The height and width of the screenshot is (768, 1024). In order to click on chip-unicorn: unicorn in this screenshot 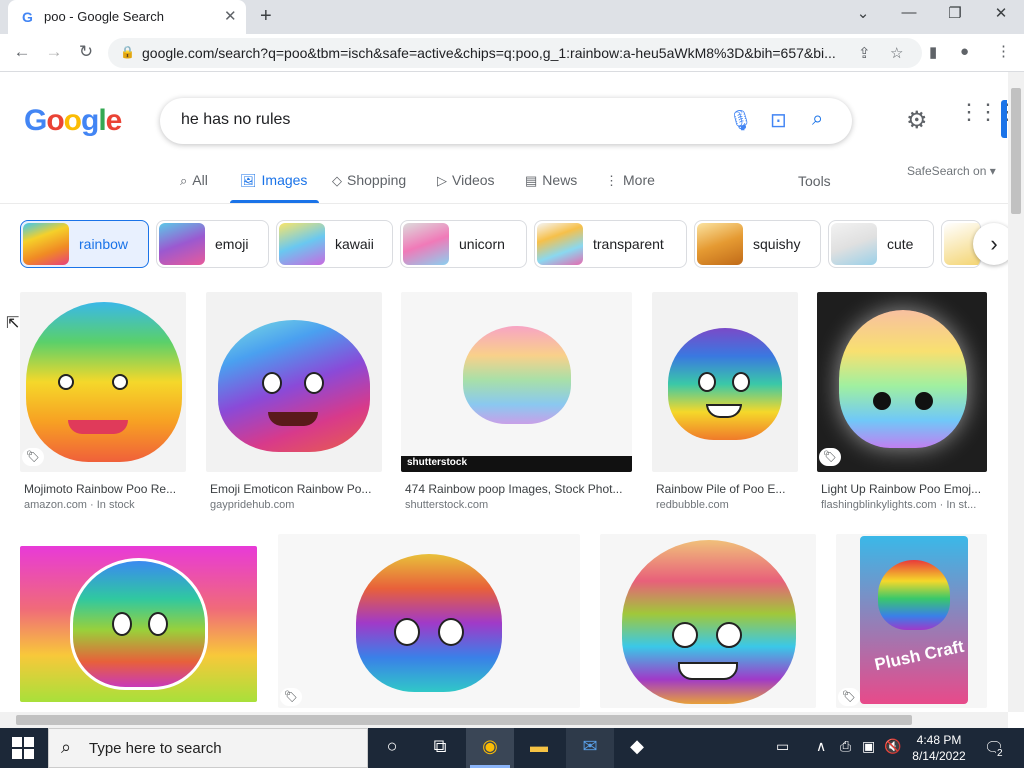, I will do `click(463, 244)`.